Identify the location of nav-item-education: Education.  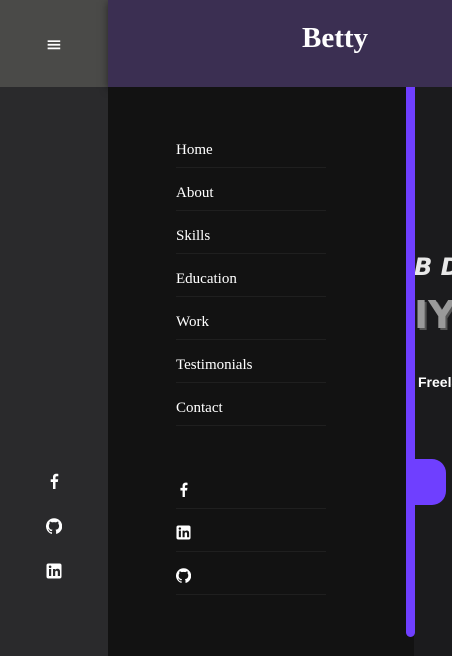
(251, 275).